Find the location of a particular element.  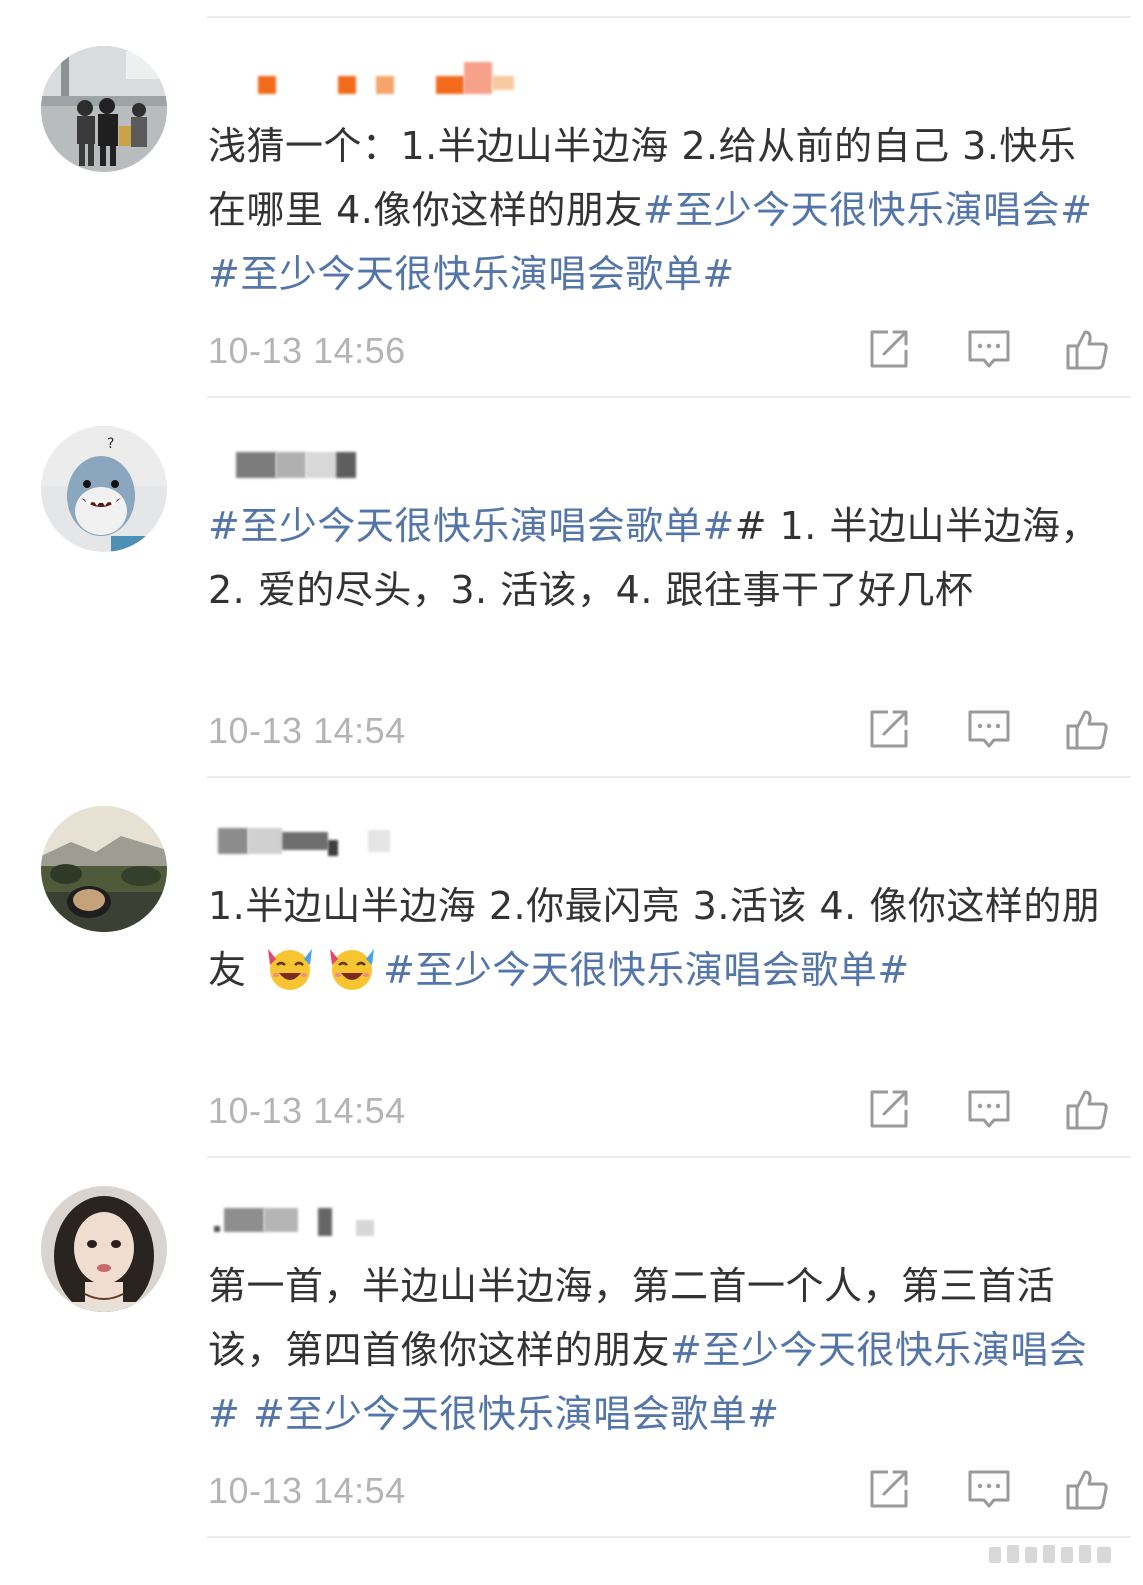

watermark-image is located at coordinates (1054, 1554).